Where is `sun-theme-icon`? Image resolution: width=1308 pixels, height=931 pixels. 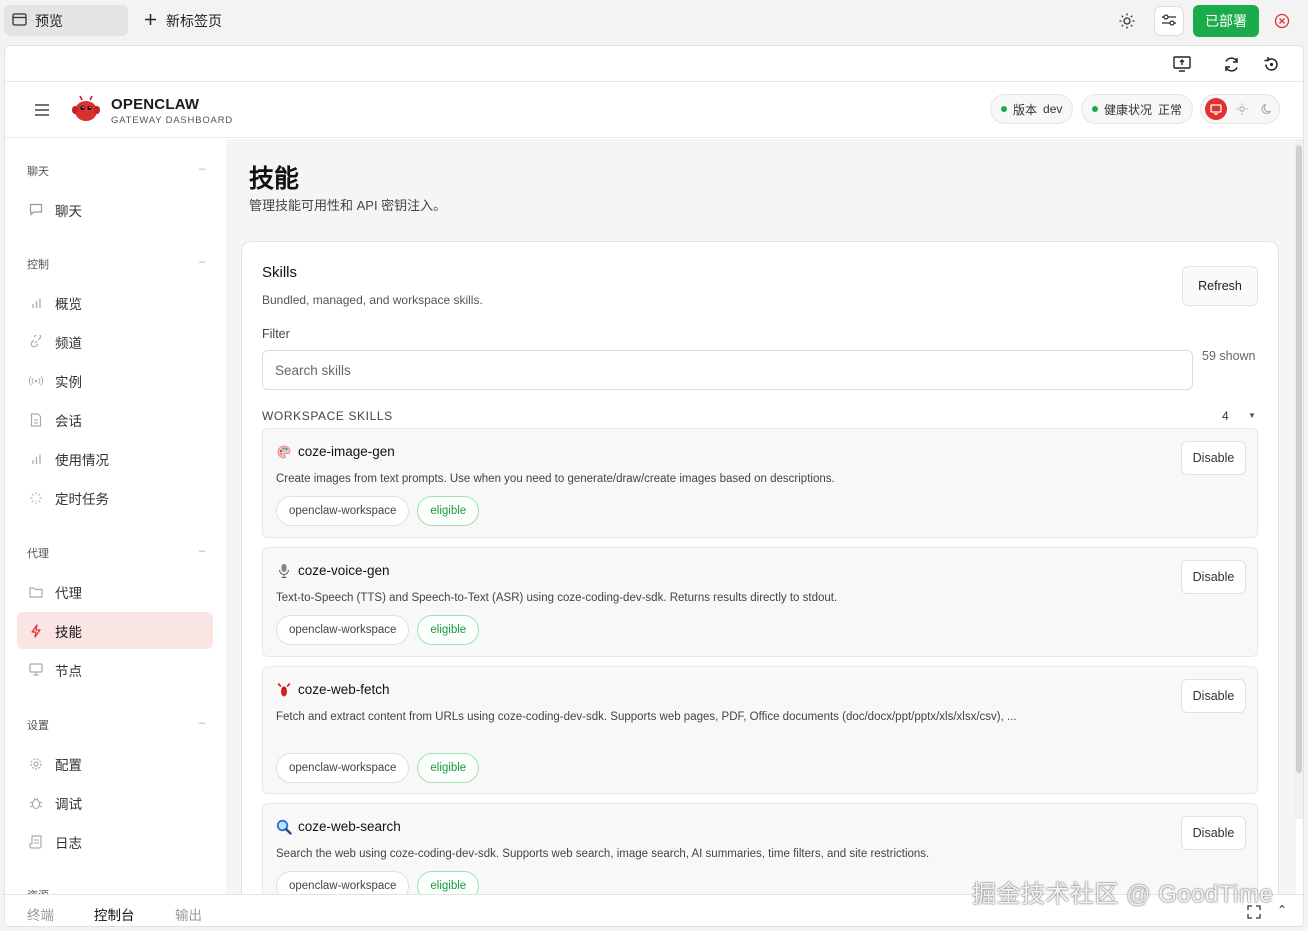
sun-theme-icon is located at coordinates (1242, 109).